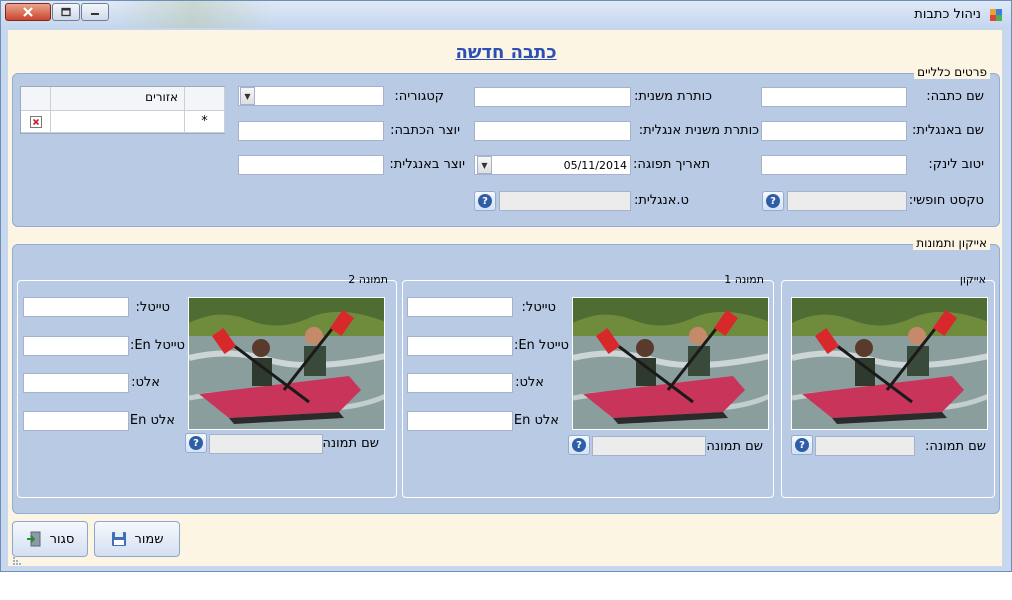 This screenshot has width=1012, height=600. I want to click on image2-alt-en-input, so click(76, 421).